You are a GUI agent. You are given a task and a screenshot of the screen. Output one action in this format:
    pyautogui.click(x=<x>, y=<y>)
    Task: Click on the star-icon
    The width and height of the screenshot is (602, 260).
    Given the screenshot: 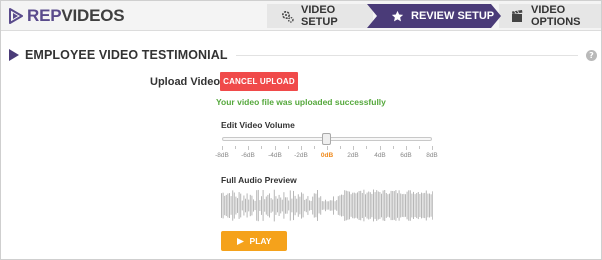 What is the action you would take?
    pyautogui.click(x=397, y=16)
    